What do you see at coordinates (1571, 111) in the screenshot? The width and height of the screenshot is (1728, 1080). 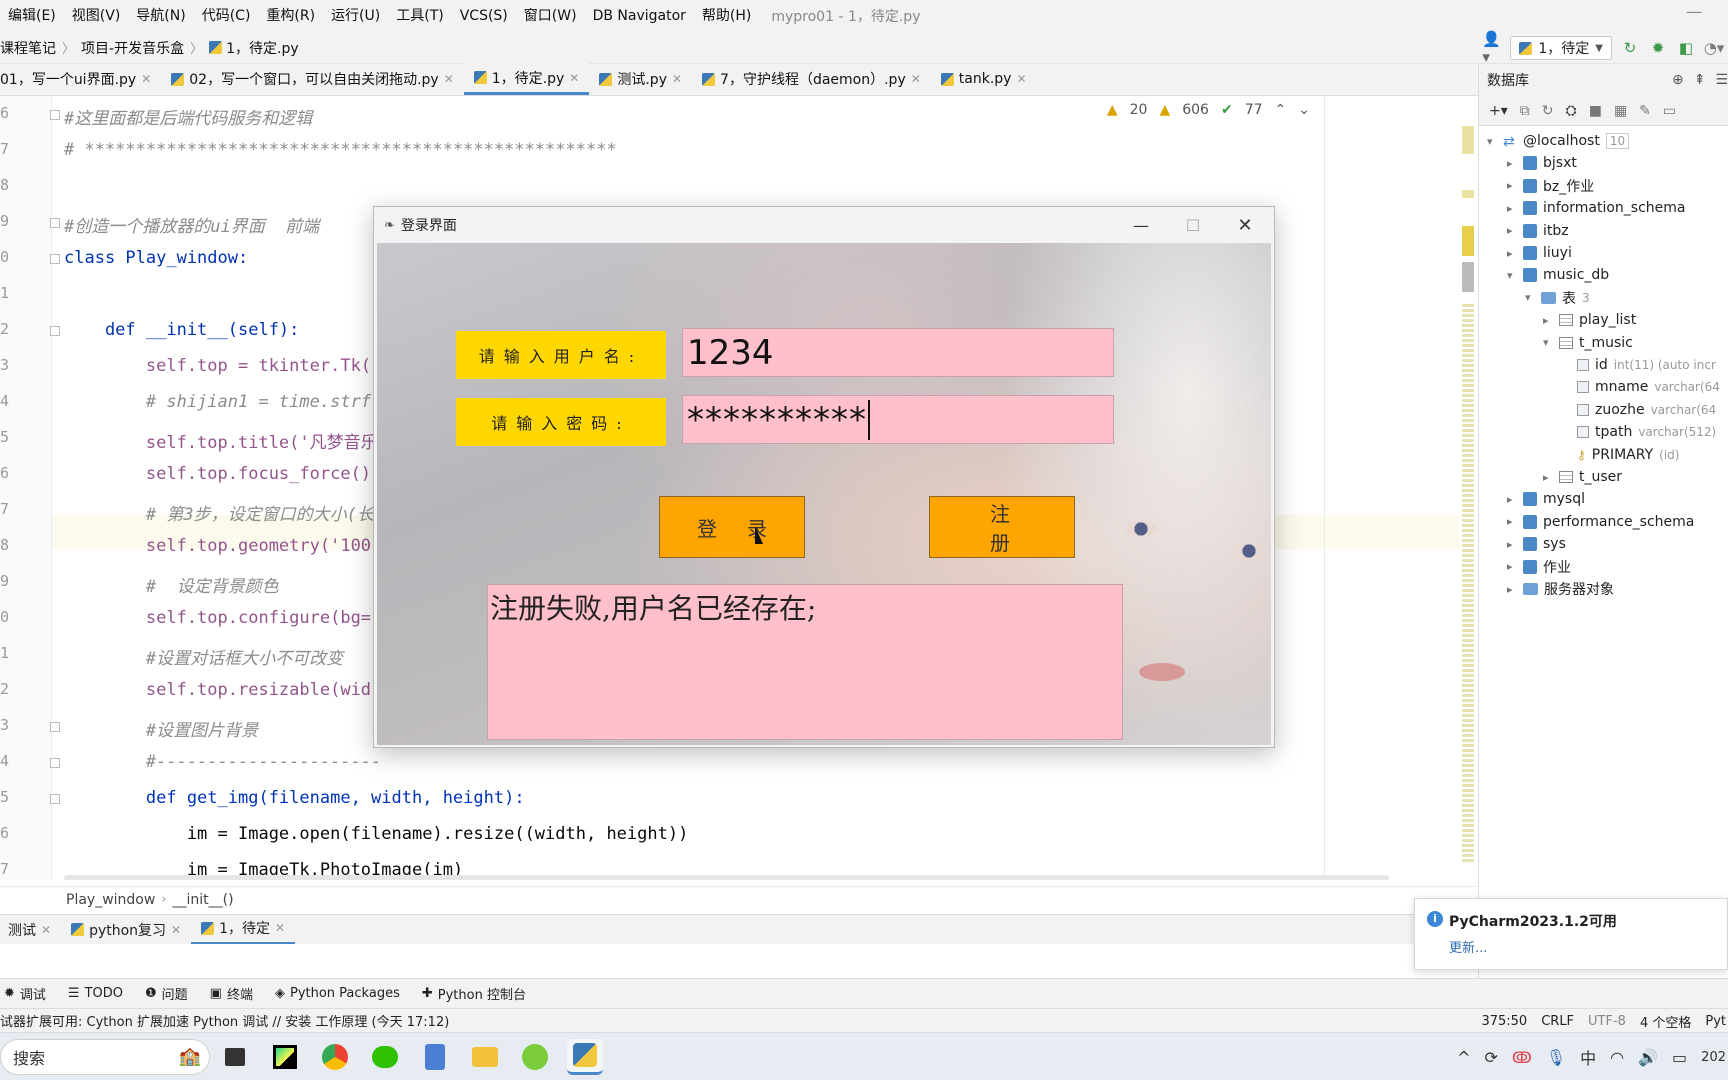 I see `schema-icon: ⛭` at bounding box center [1571, 111].